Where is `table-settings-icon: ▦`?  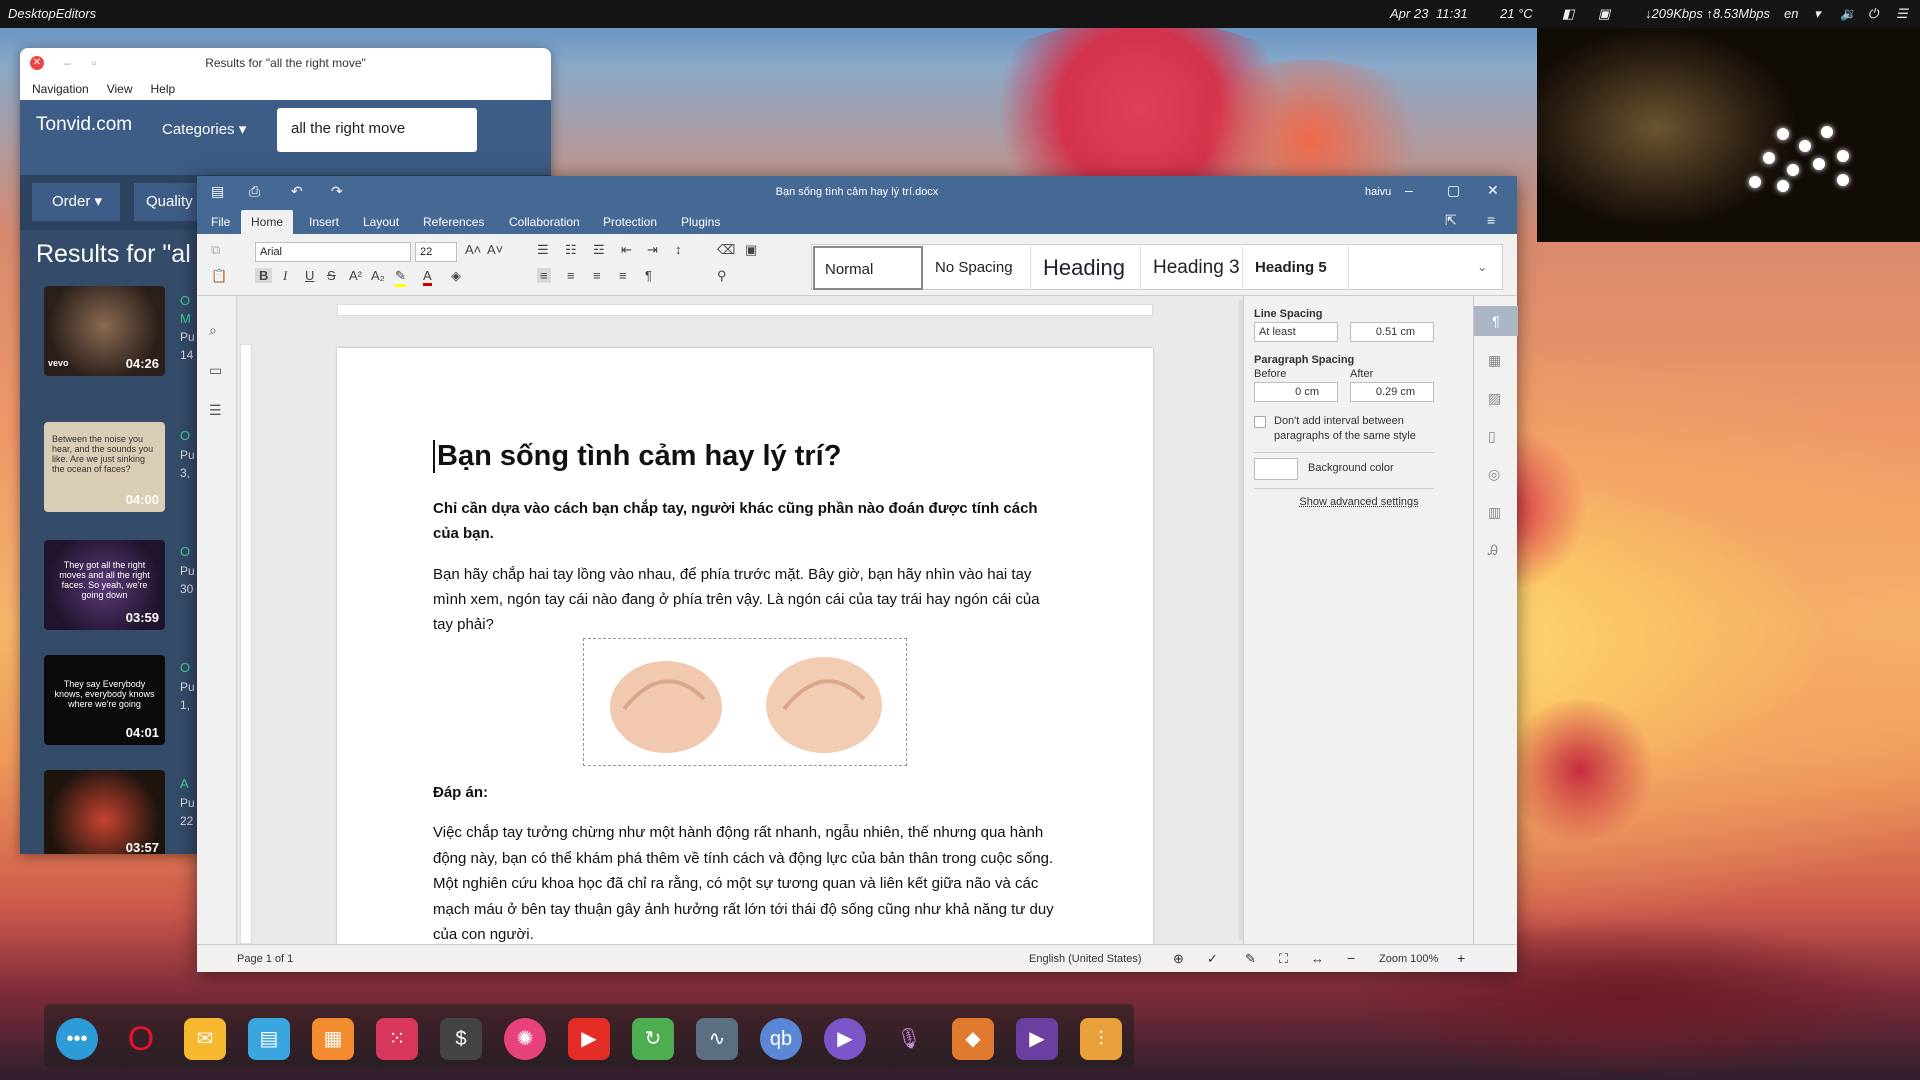
table-settings-icon: ▦ is located at coordinates (1494, 360).